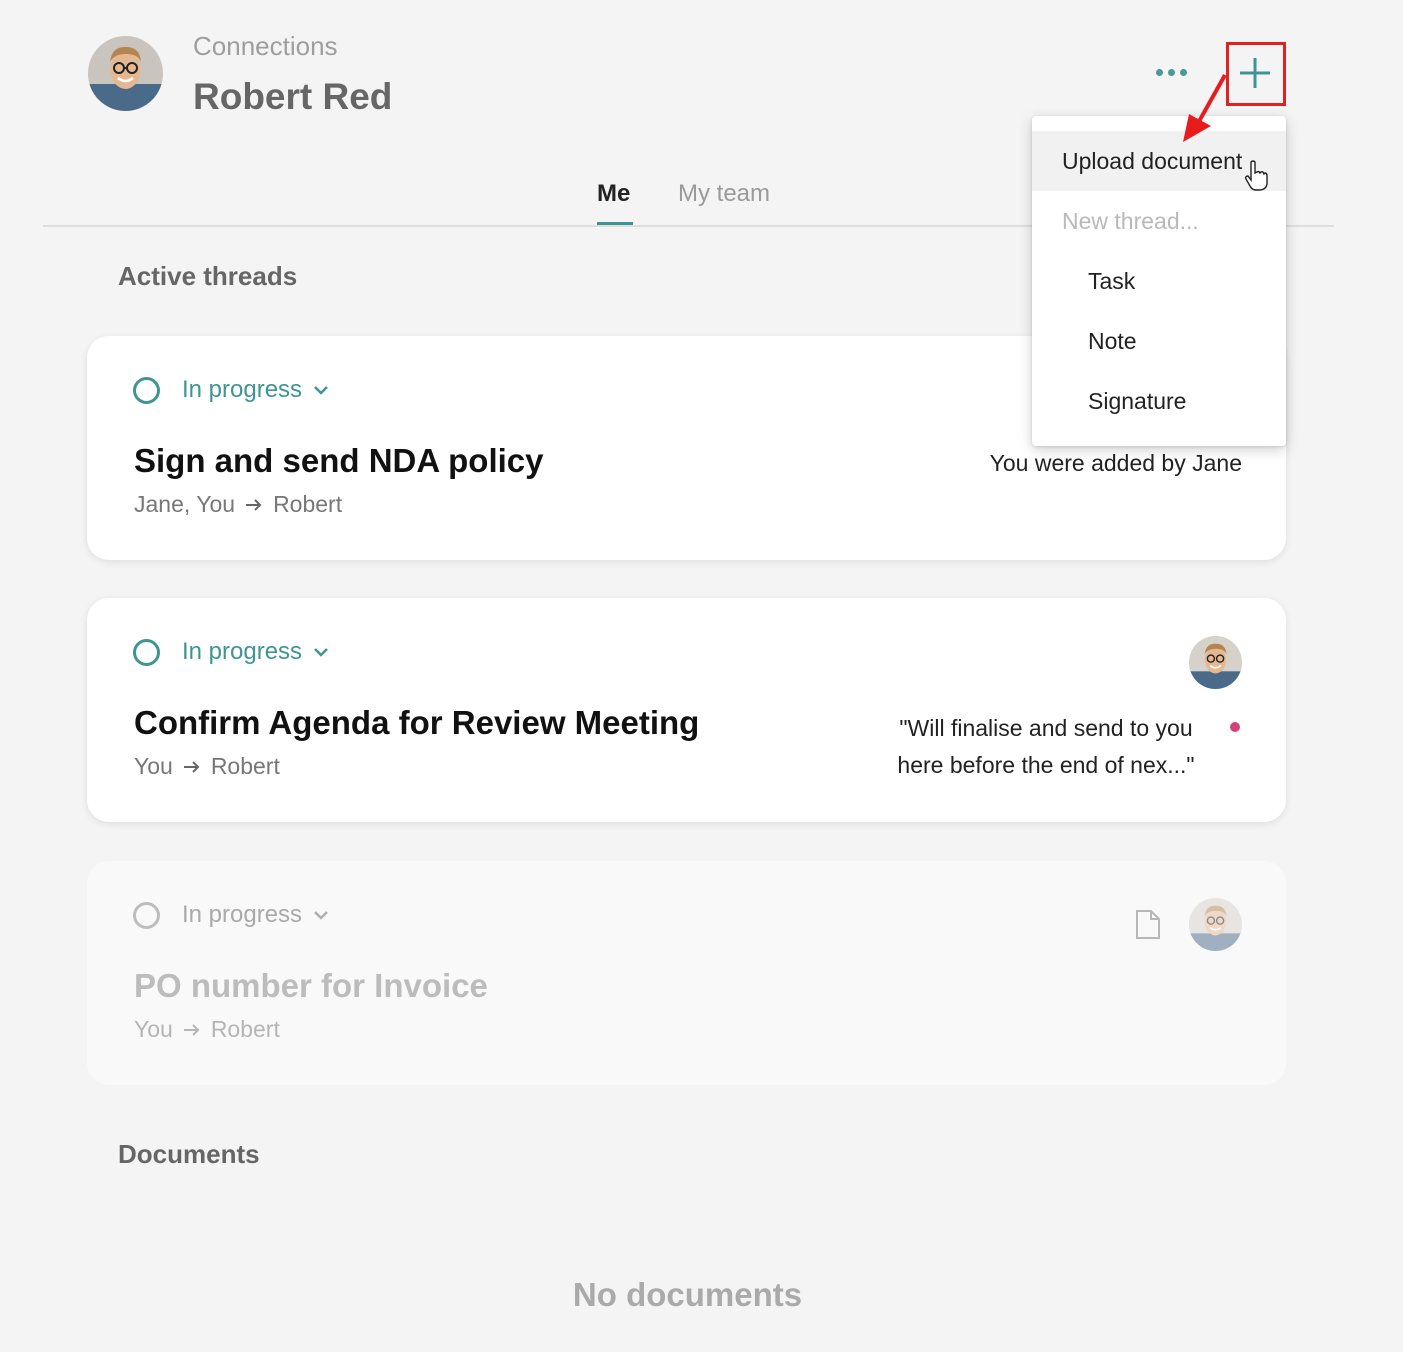 This screenshot has height=1352, width=1403. What do you see at coordinates (1046, 765) in the screenshot?
I see `quote-line-2: here before the end of nex..."` at bounding box center [1046, 765].